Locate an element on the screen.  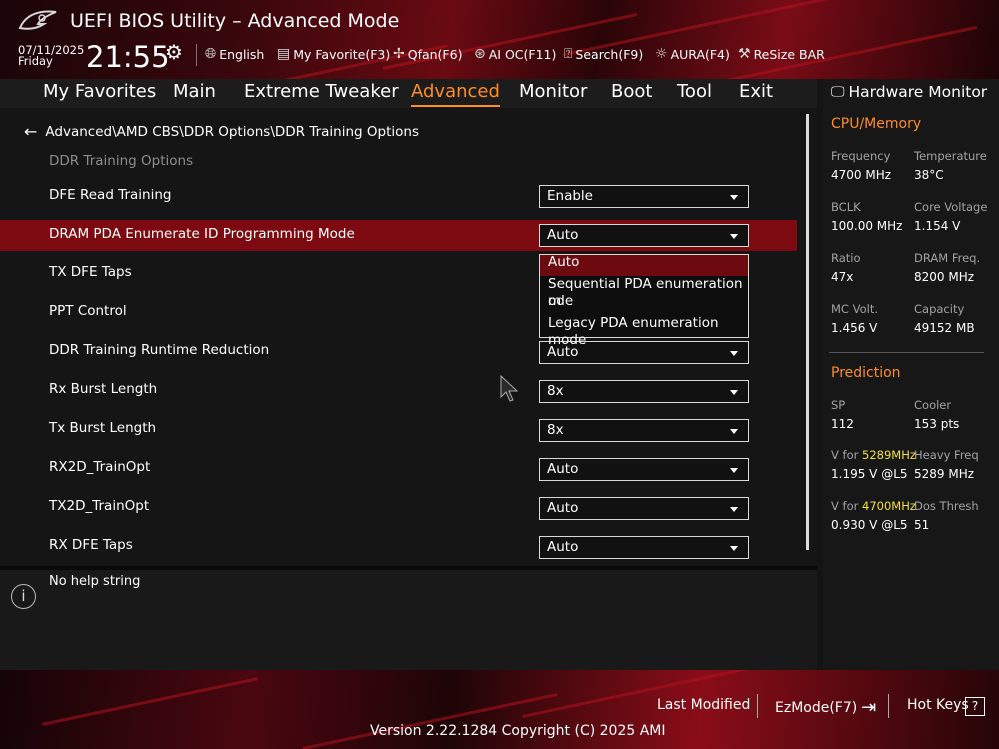
aura-label: AURA(F4) is located at coordinates (700, 54).